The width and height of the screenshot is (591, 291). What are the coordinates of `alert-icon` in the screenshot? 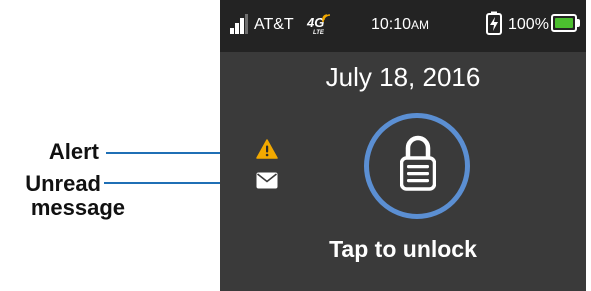 It's located at (267, 149).